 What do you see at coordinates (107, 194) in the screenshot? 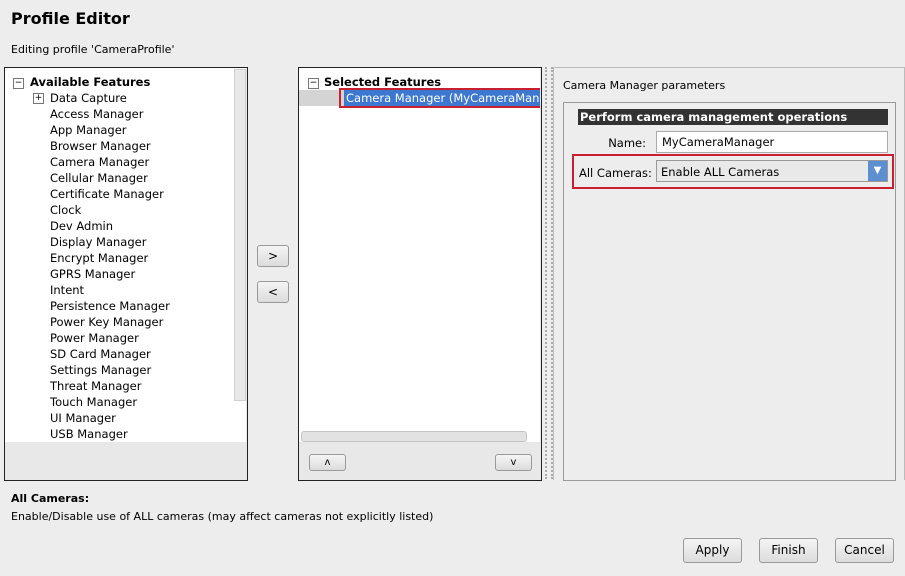
I see `feature-item: Certificate Manager` at bounding box center [107, 194].